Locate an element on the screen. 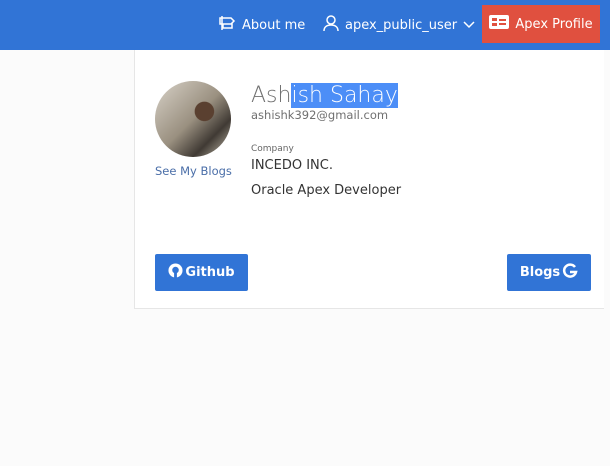 Image resolution: width=610 pixels, height=466 pixels. blogs-label: Blogs is located at coordinates (540, 272).